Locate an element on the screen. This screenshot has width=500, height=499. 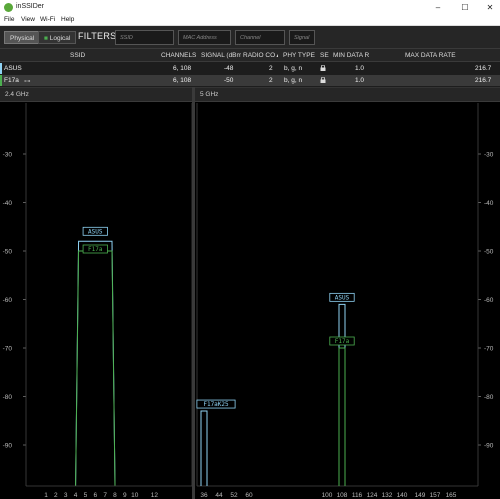
minimize-button: – is located at coordinates (438, 7).